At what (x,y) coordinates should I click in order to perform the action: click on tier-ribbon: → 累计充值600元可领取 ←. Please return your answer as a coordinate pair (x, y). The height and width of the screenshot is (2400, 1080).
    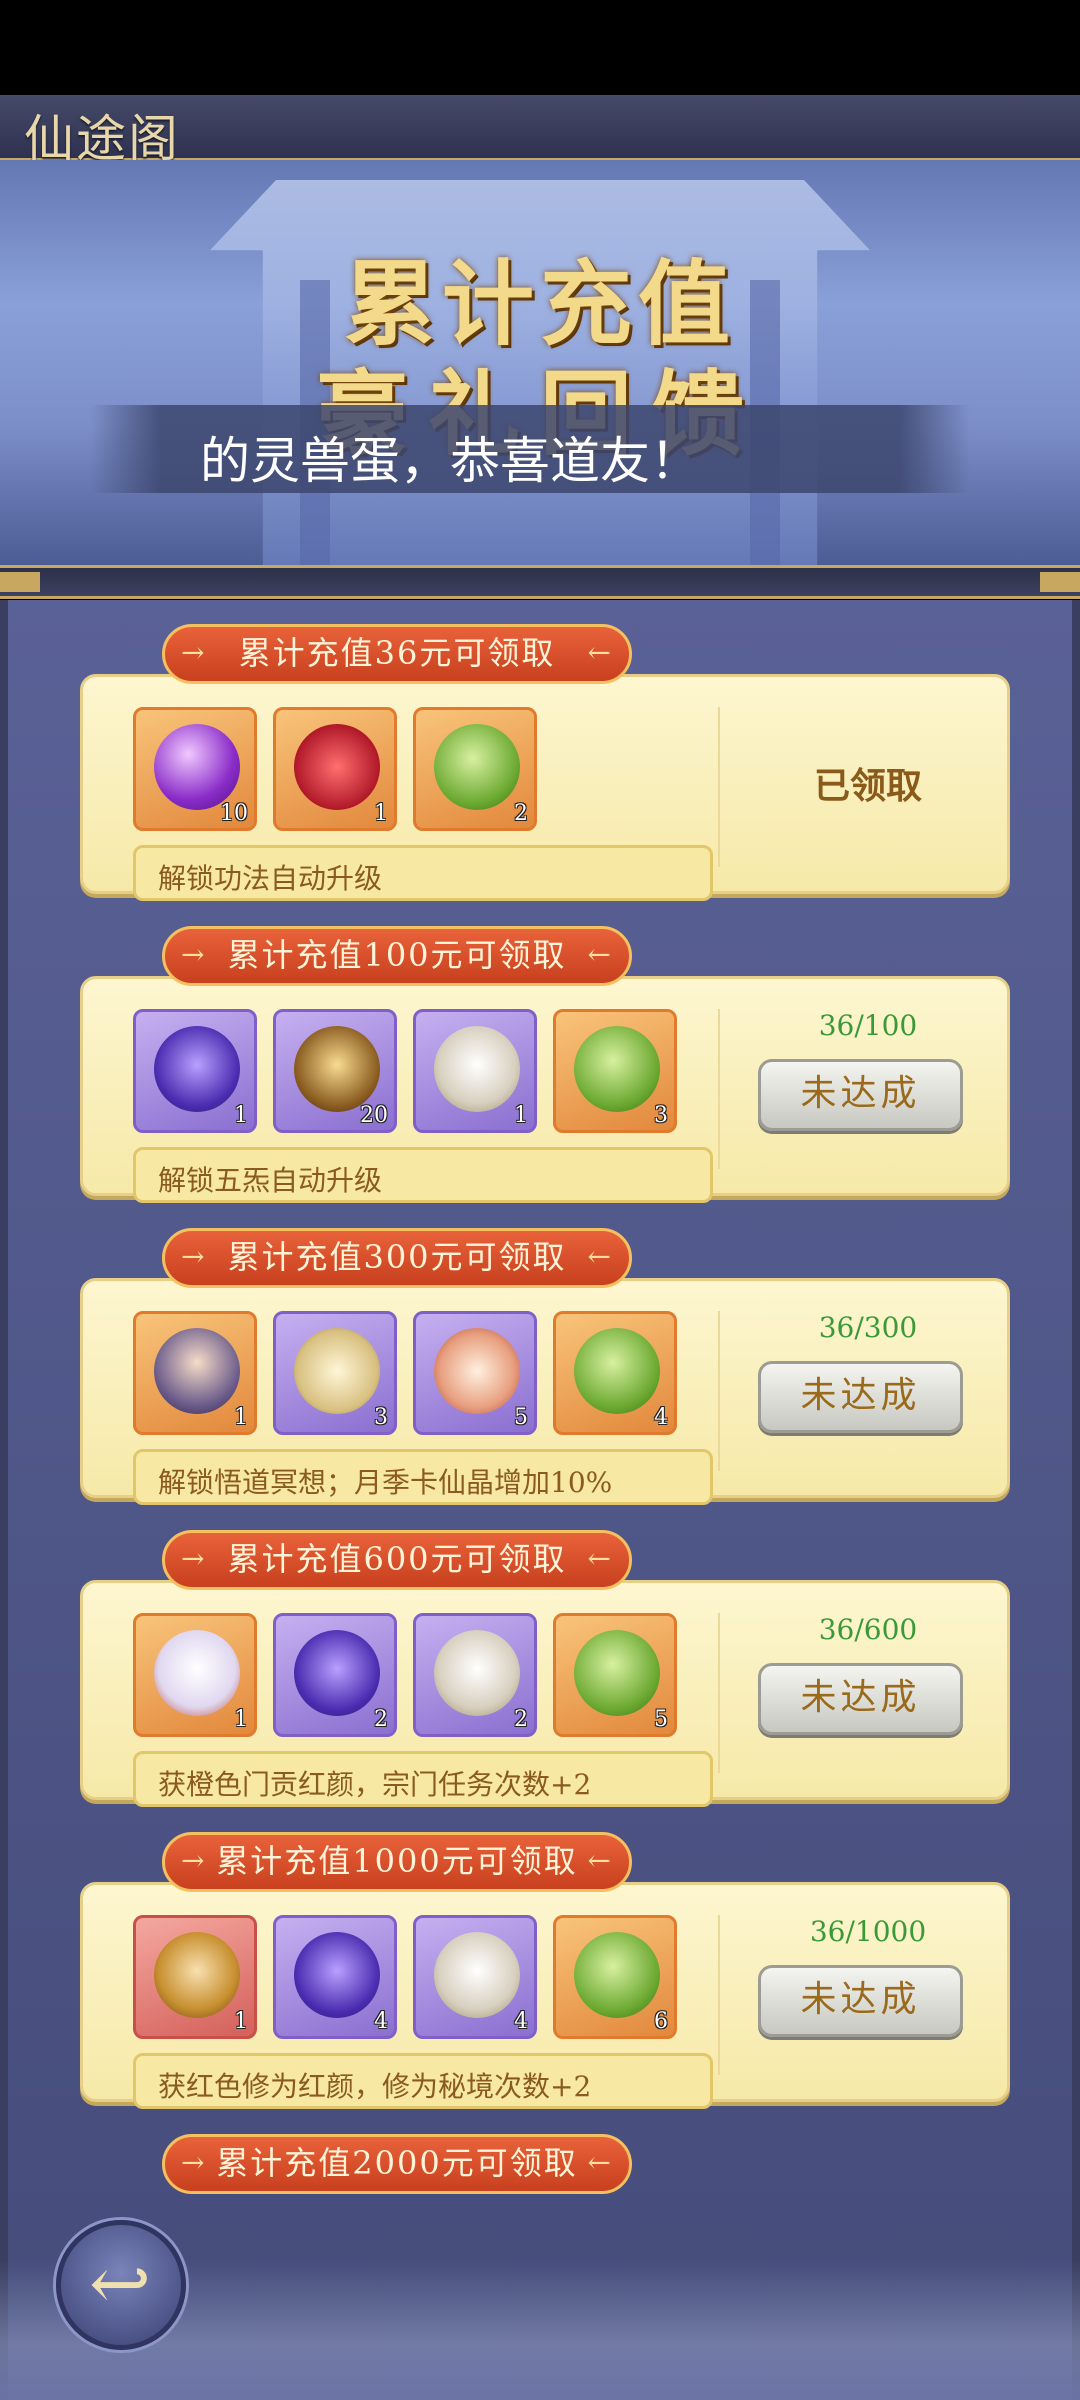
    Looking at the image, I should click on (397, 1560).